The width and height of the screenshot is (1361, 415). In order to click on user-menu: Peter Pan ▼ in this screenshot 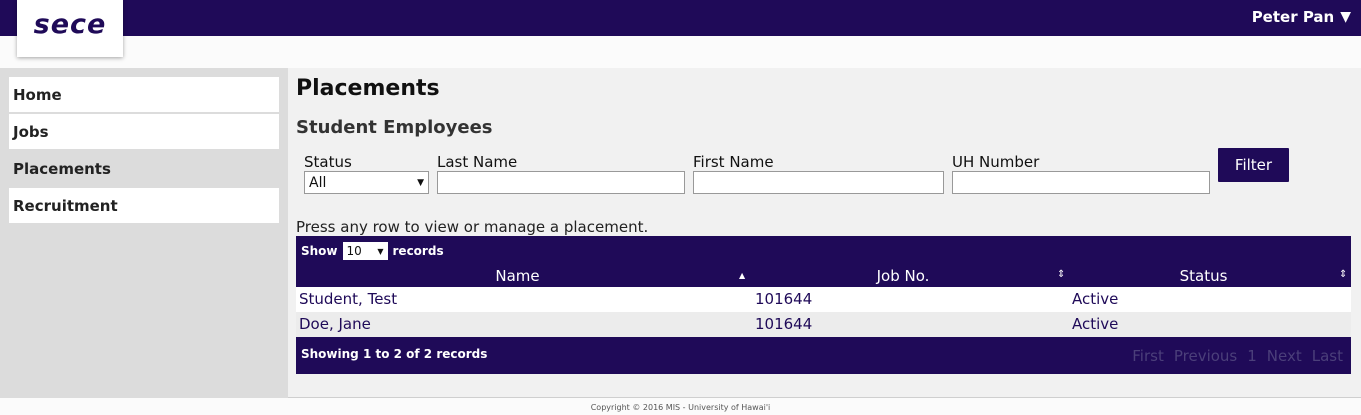, I will do `click(1301, 17)`.